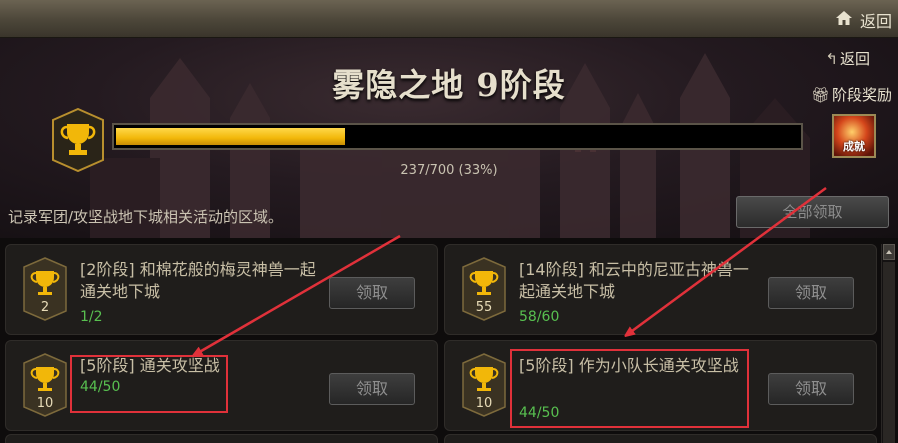 The width and height of the screenshot is (898, 443). What do you see at coordinates (45, 307) in the screenshot?
I see `quest-level: 2` at bounding box center [45, 307].